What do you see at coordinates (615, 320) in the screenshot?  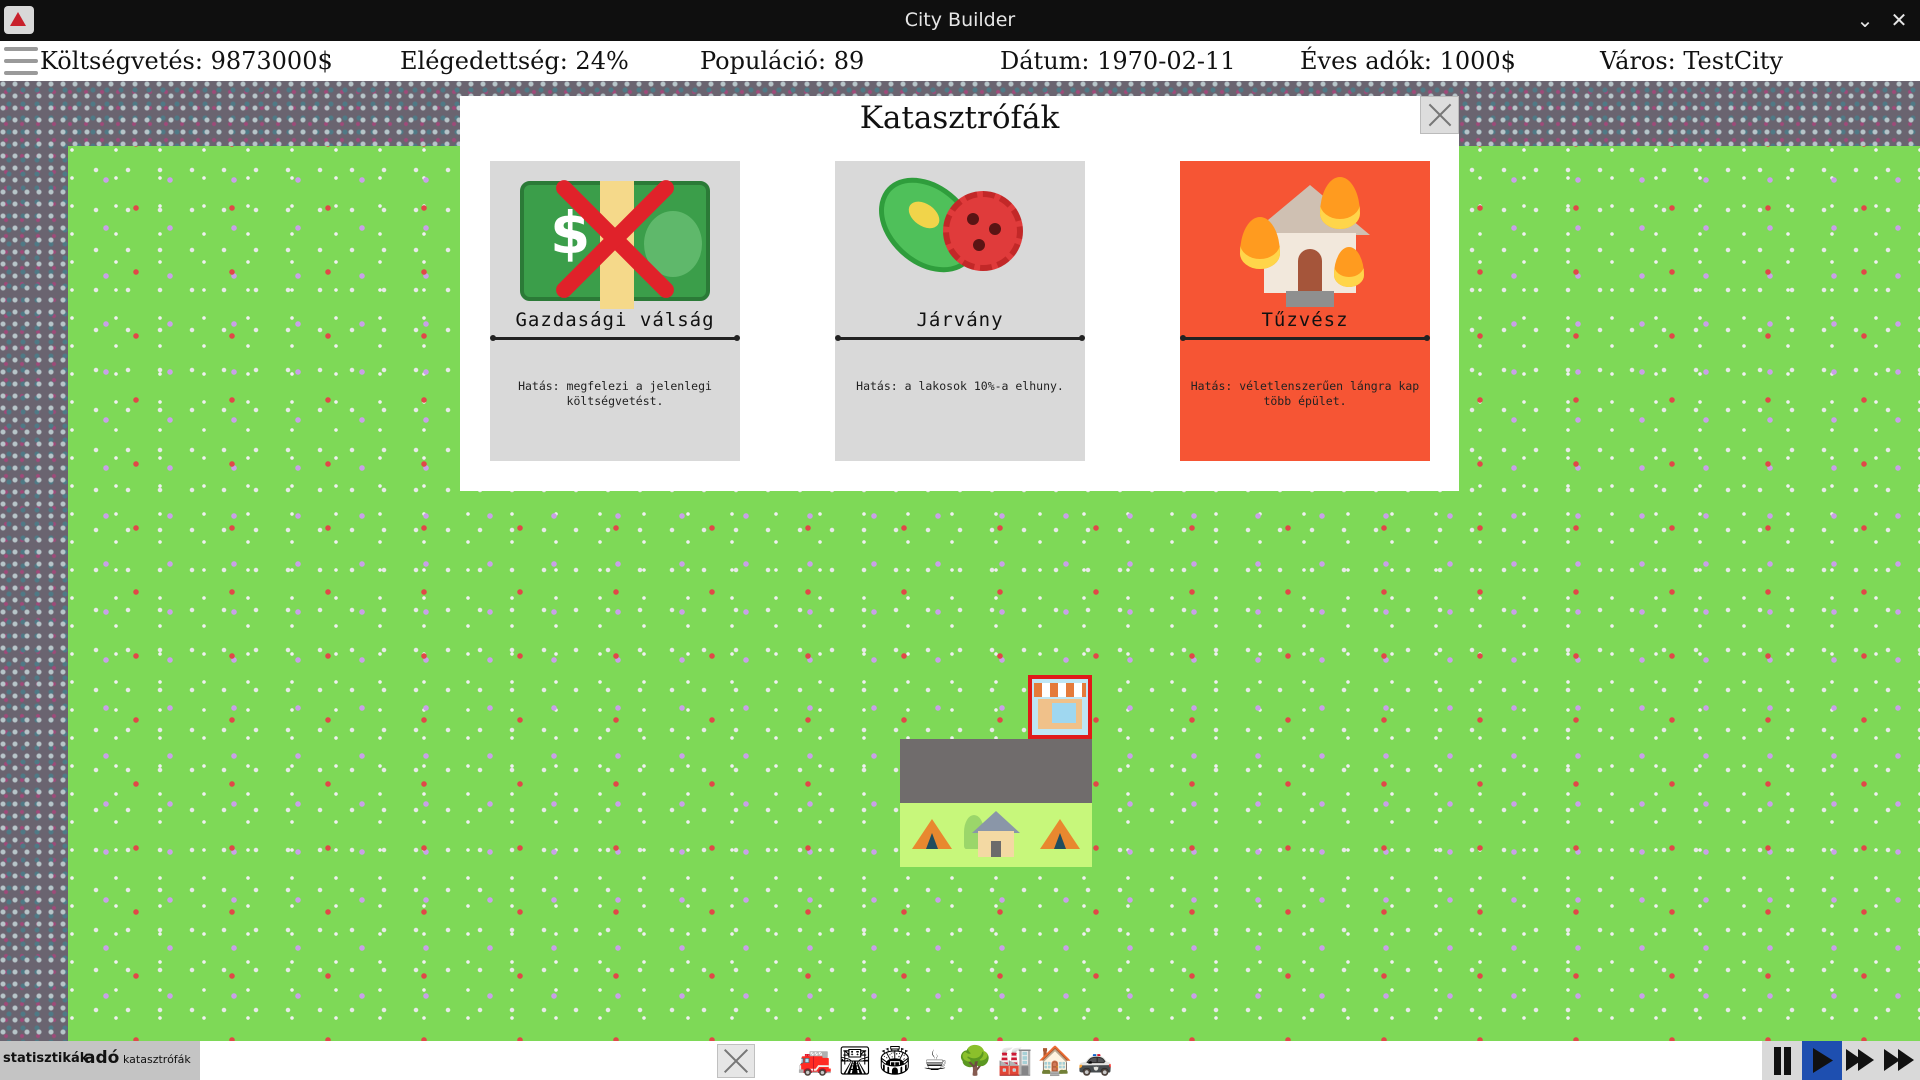 I see `card-title: Gazdasági válság` at bounding box center [615, 320].